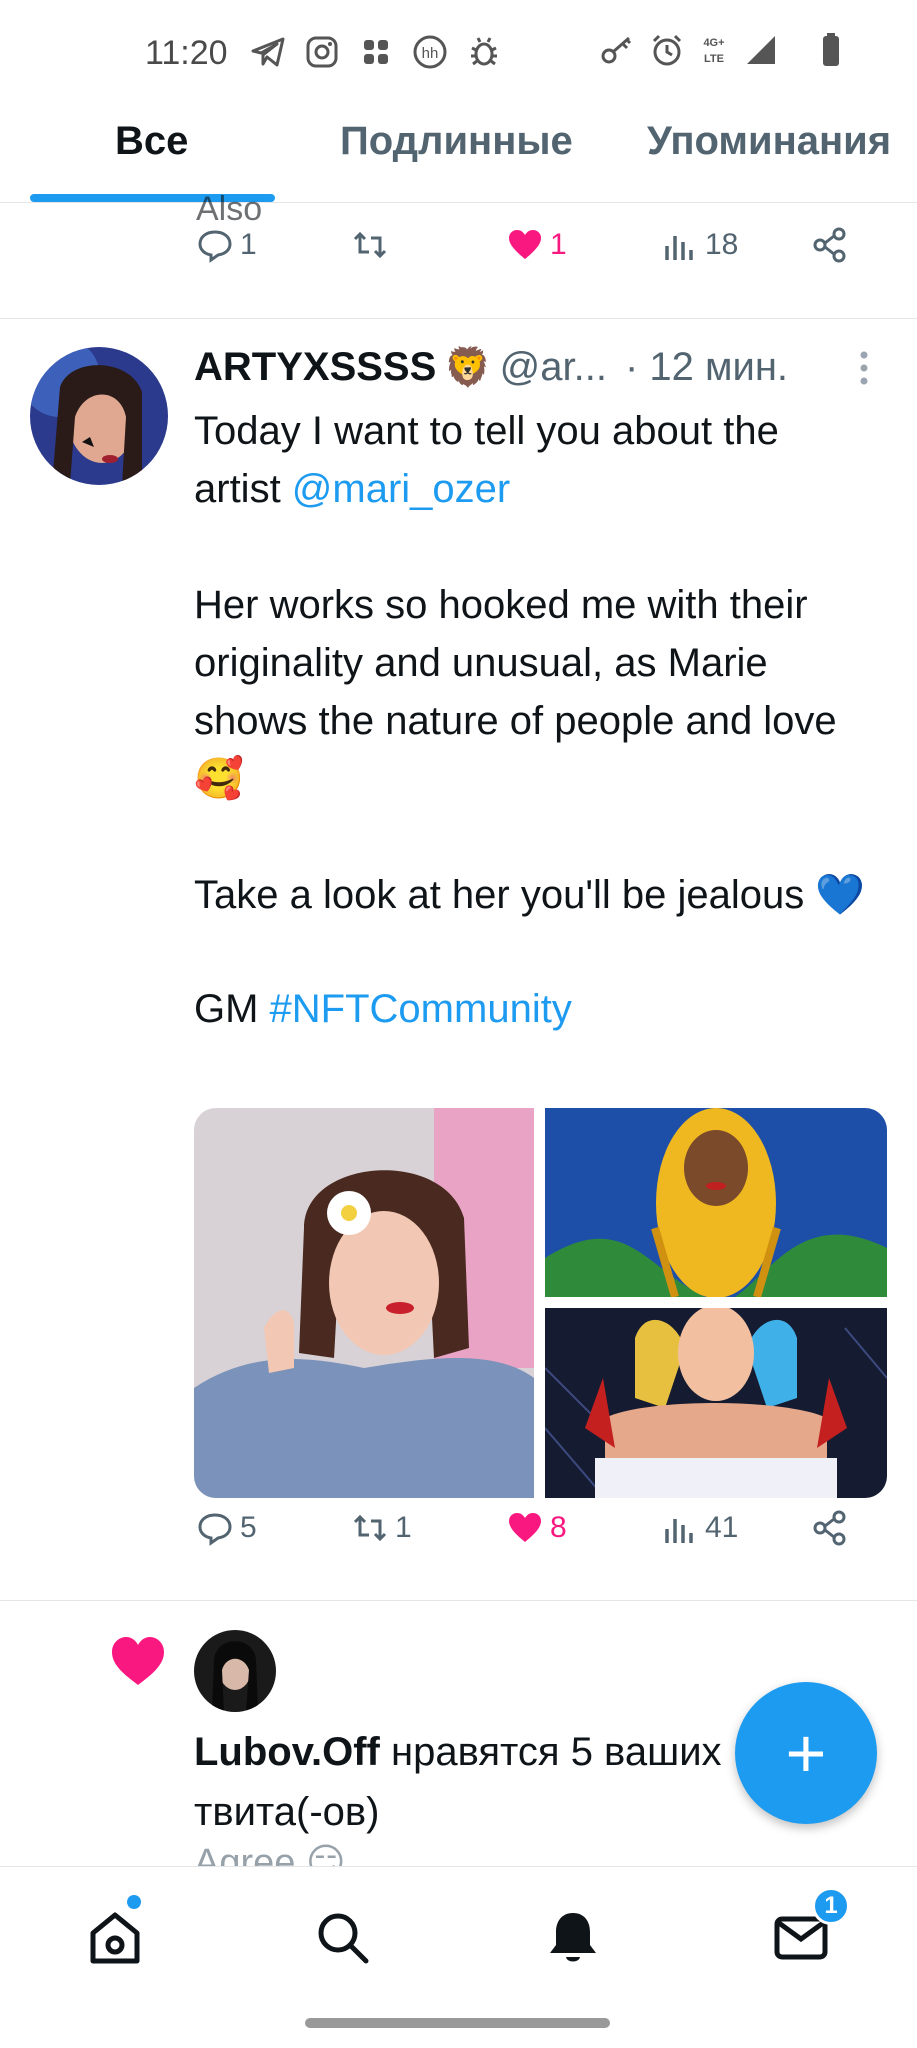  Describe the element at coordinates (558, 1527) in the screenshot. I see `like-count: 8` at that location.